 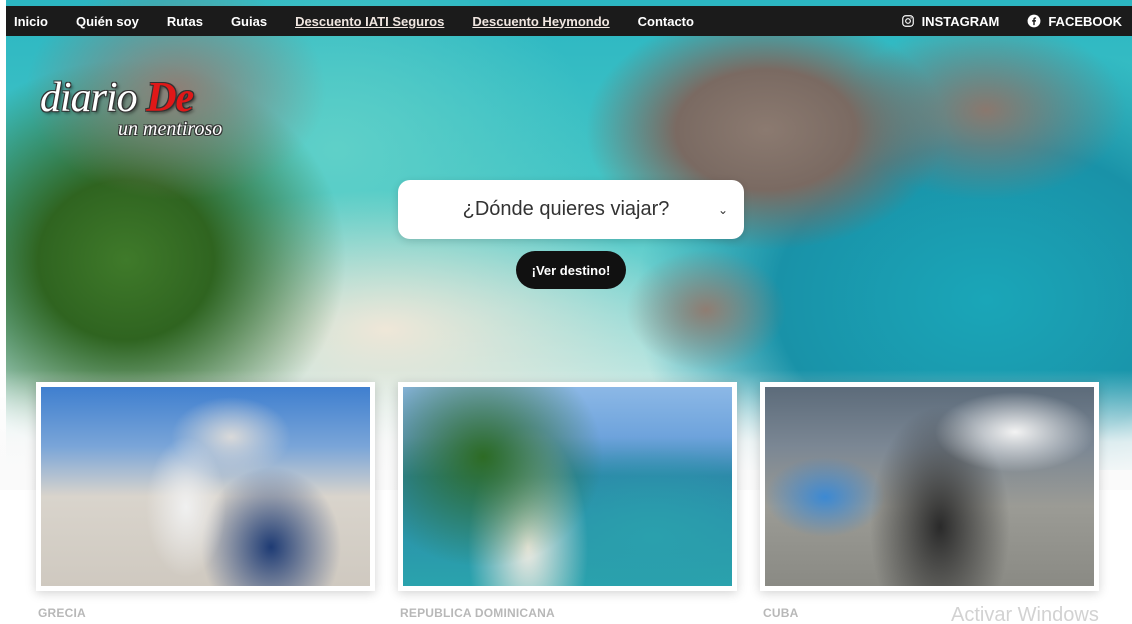 I want to click on facebook-link: FACEBOOK, so click(x=1070, y=21).